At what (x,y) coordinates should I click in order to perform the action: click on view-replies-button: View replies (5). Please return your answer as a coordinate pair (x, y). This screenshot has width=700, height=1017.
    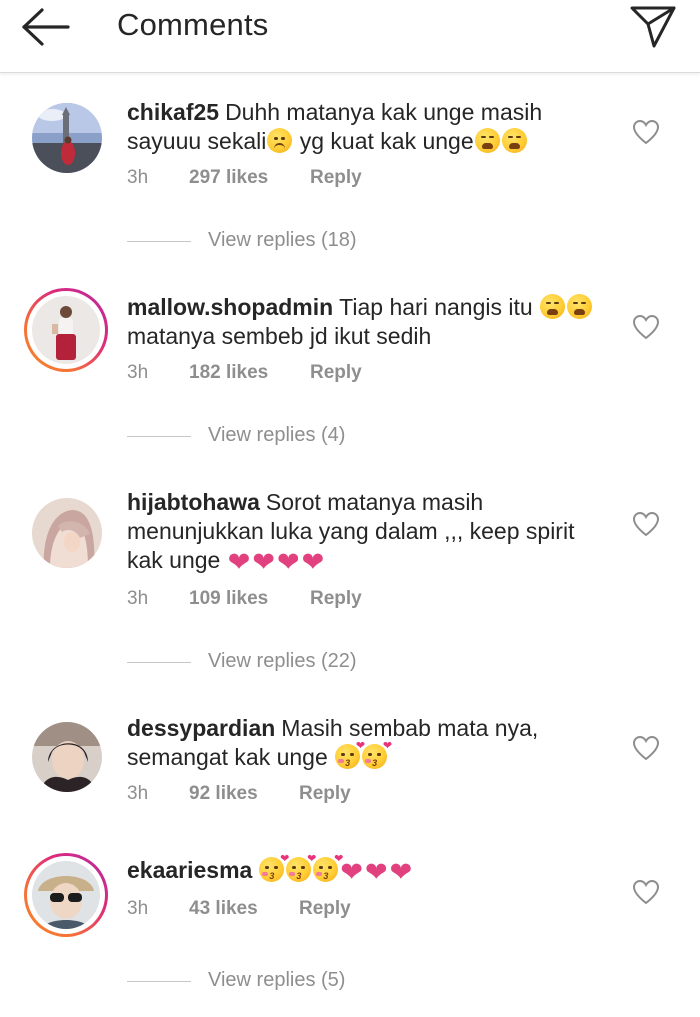
    Looking at the image, I should click on (277, 981).